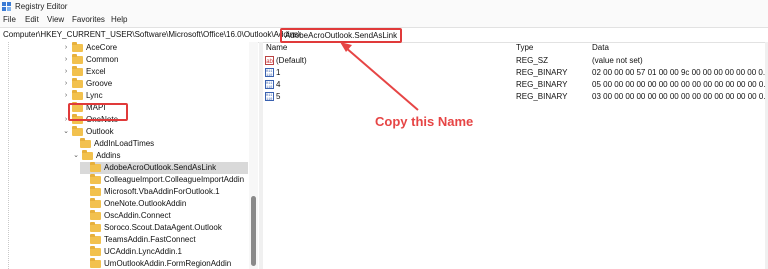 This screenshot has width=768, height=269. What do you see at coordinates (143, 251) in the screenshot?
I see `tree-item-label: UCAddin.LyncAddin.1` at bounding box center [143, 251].